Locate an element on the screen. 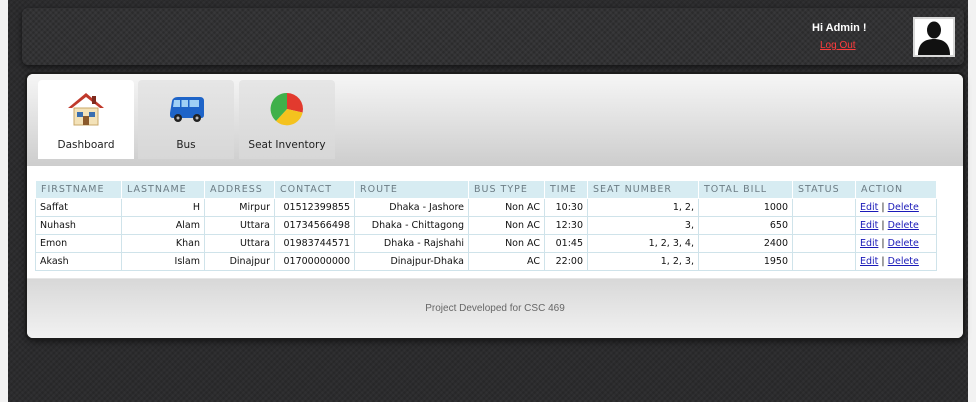 This screenshot has height=402, width=976. footer-text: Project Developed for CSC 469 is located at coordinates (495, 308).